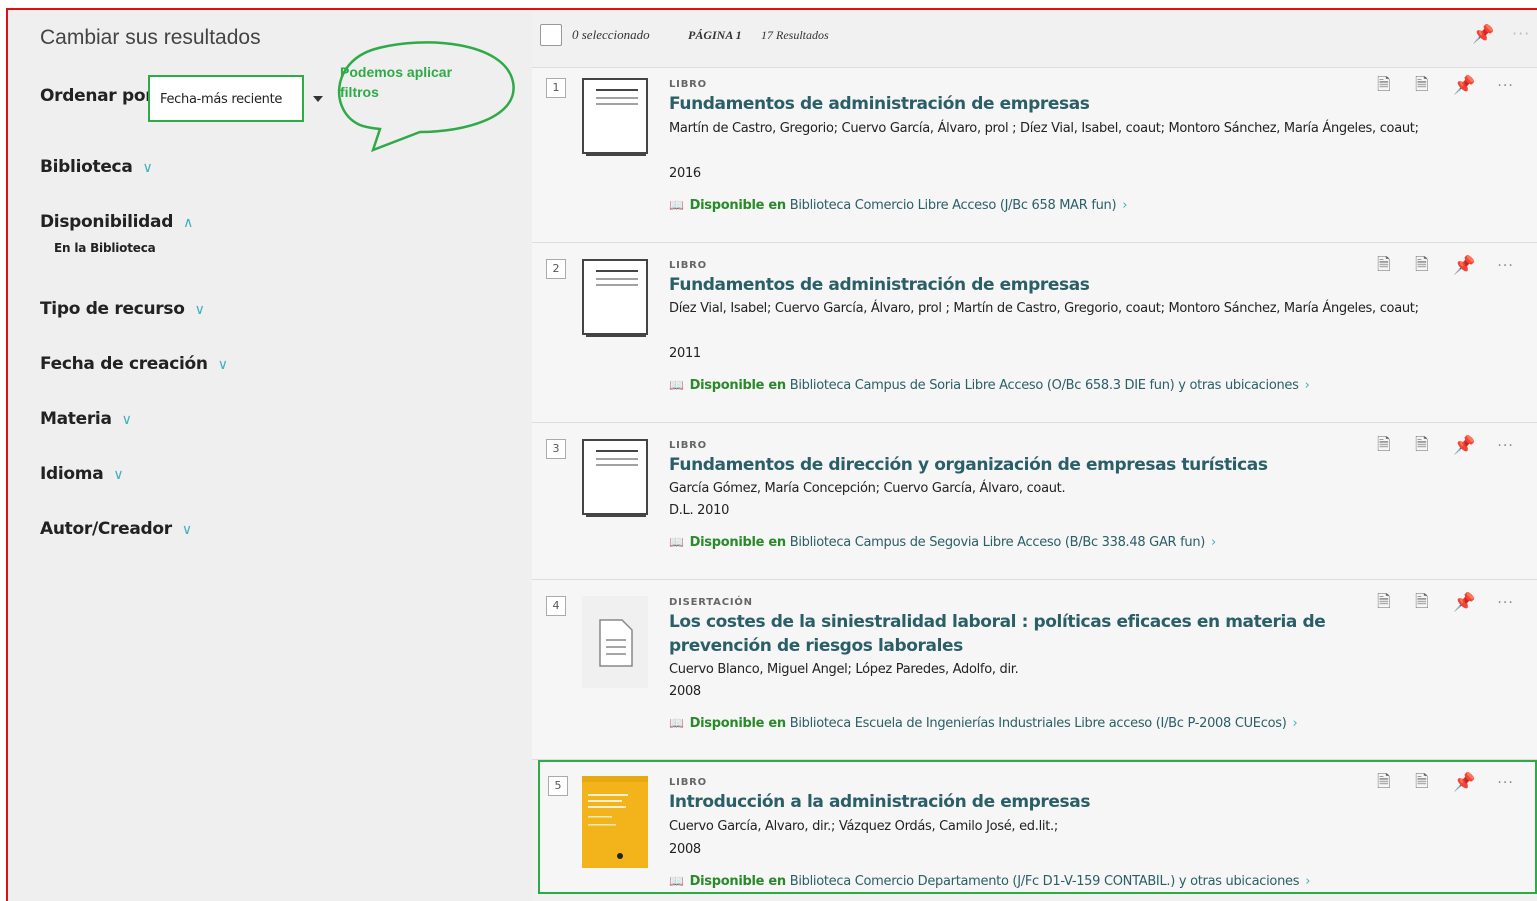 The height and width of the screenshot is (901, 1537). I want to click on result-number: 1, so click(556, 88).